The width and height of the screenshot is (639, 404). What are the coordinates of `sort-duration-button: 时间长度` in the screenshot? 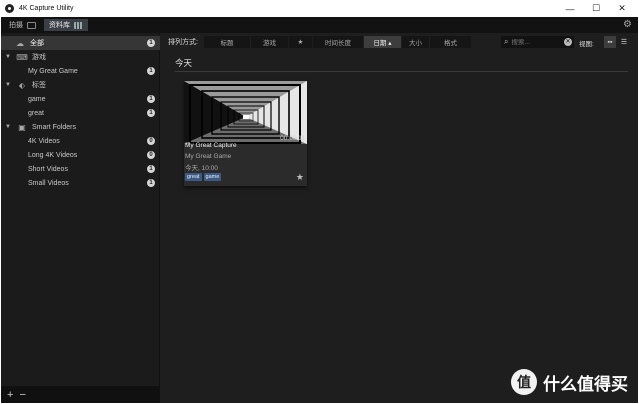 It's located at (337, 42).